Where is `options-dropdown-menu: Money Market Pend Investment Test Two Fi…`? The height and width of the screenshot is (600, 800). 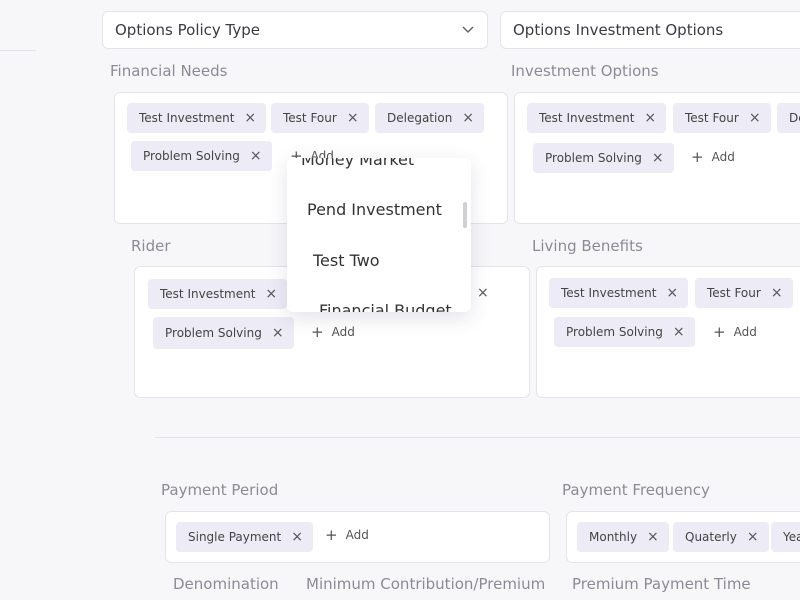
options-dropdown-menu: Money Market Pend Investment Test Two Fi… is located at coordinates (379, 235).